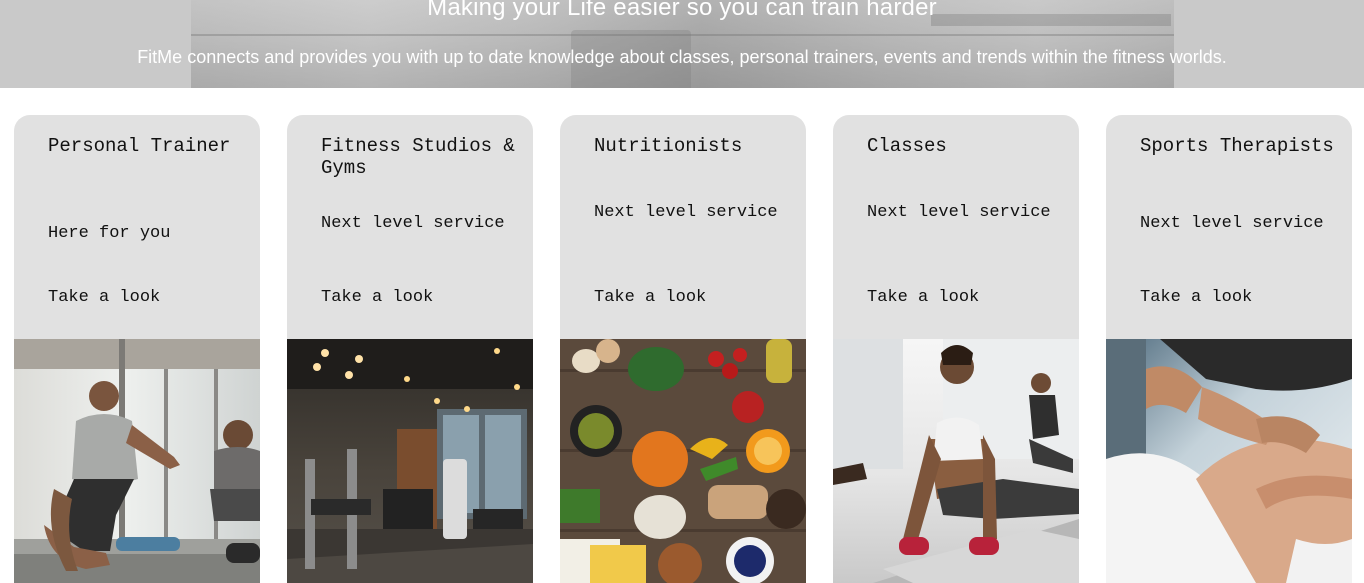 This screenshot has height=583, width=1364. I want to click on card-title: Fitness Studios & Gyms, so click(418, 157).